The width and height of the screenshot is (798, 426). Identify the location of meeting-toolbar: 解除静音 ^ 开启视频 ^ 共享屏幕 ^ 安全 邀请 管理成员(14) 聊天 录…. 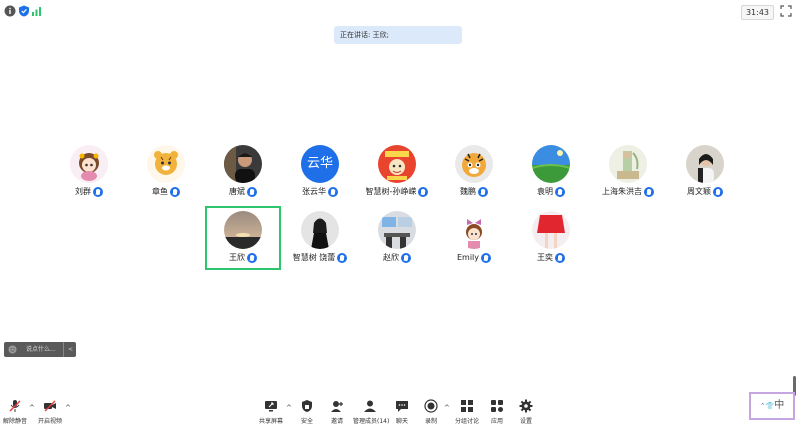
(399, 411).